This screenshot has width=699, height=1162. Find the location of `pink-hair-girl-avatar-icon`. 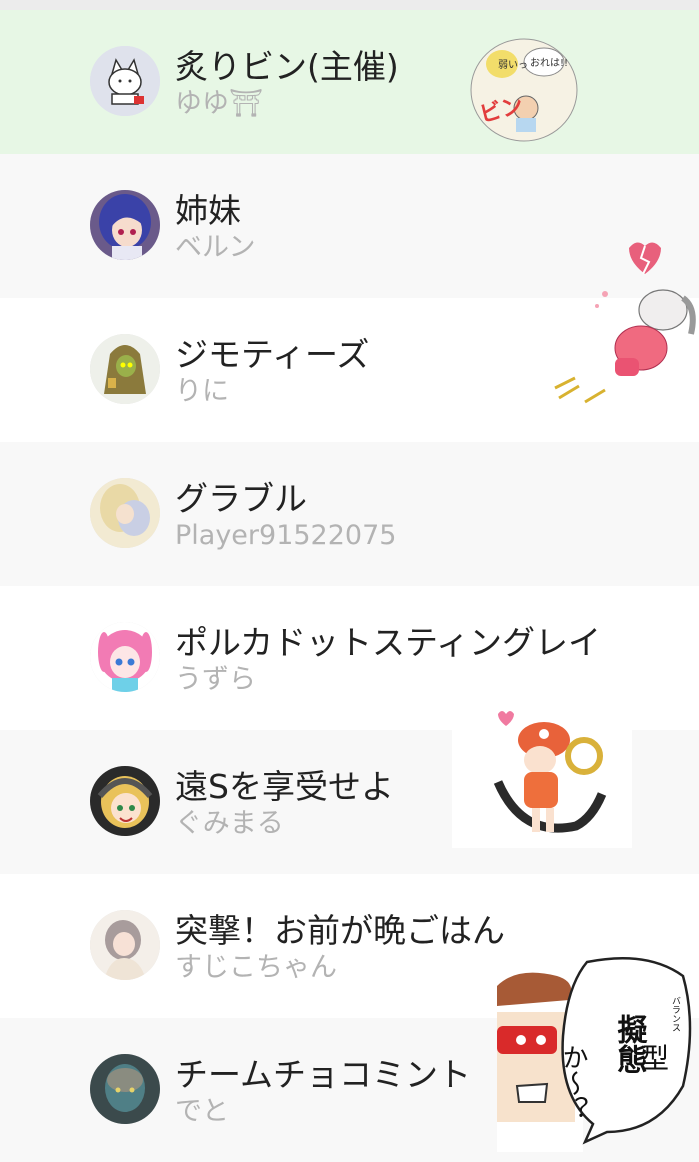

pink-hair-girl-avatar-icon is located at coordinates (125, 657).